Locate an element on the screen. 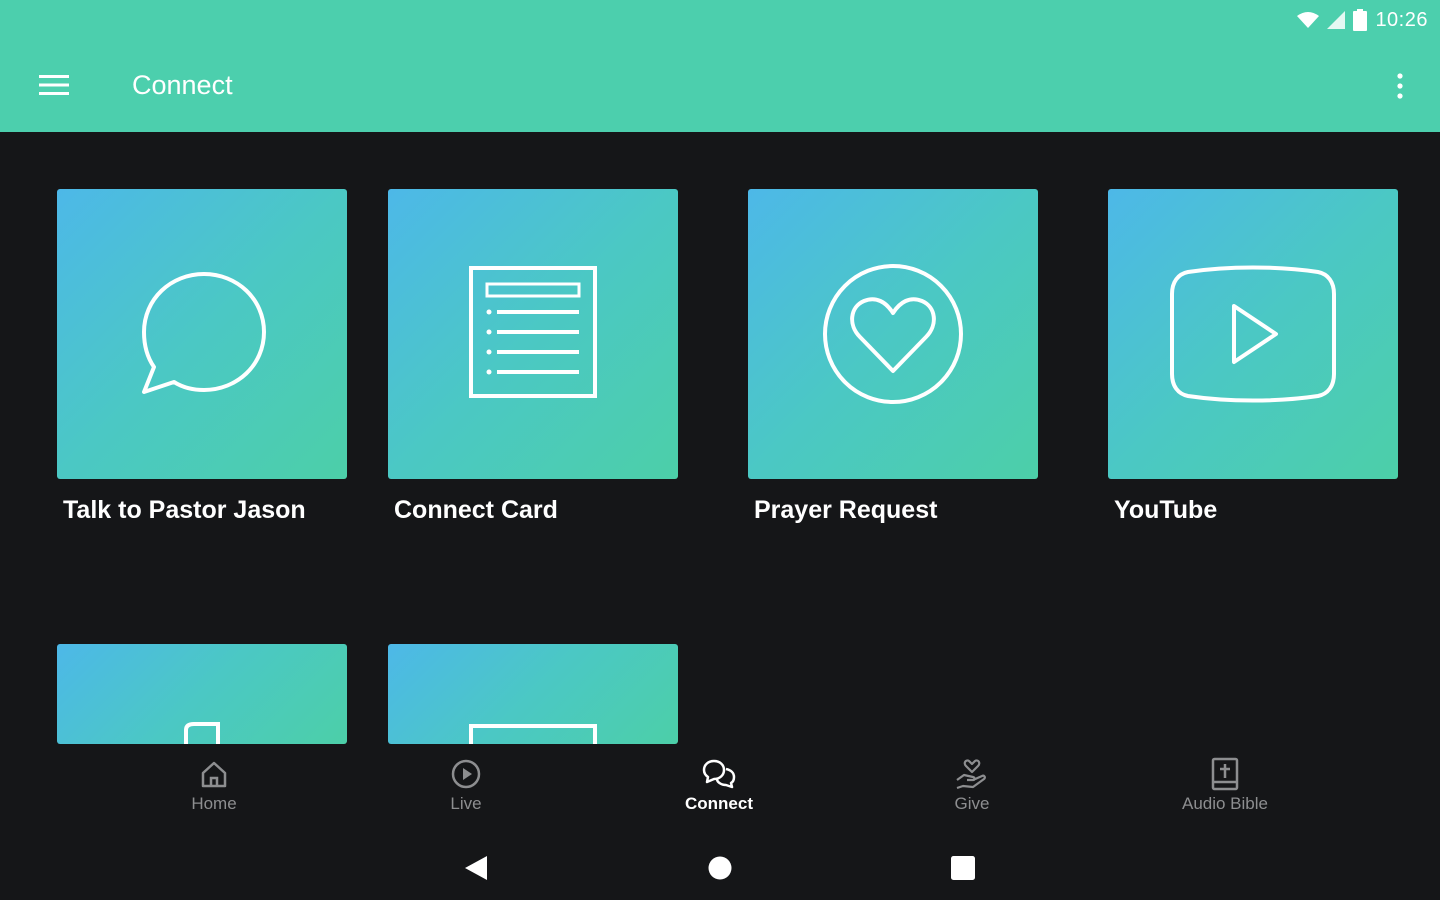  chat-bubble-icon is located at coordinates (204, 333).